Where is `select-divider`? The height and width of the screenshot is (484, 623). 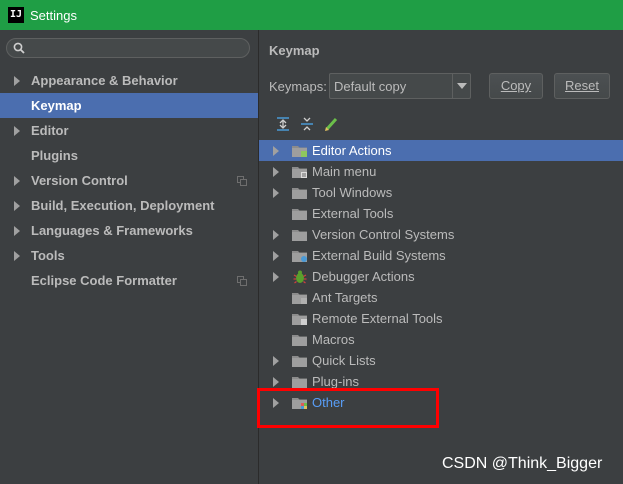 select-divider is located at coordinates (452, 86).